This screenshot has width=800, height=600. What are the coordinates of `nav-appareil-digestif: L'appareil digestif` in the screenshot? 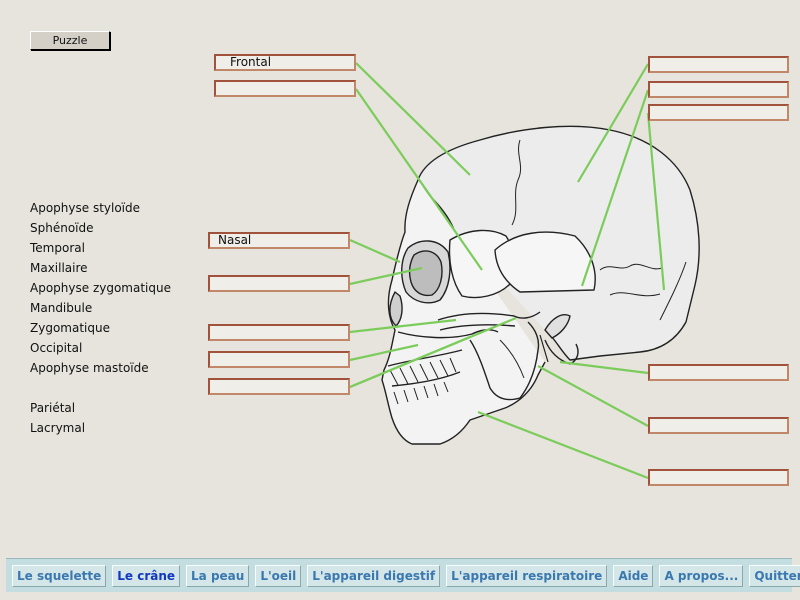 It's located at (374, 575).